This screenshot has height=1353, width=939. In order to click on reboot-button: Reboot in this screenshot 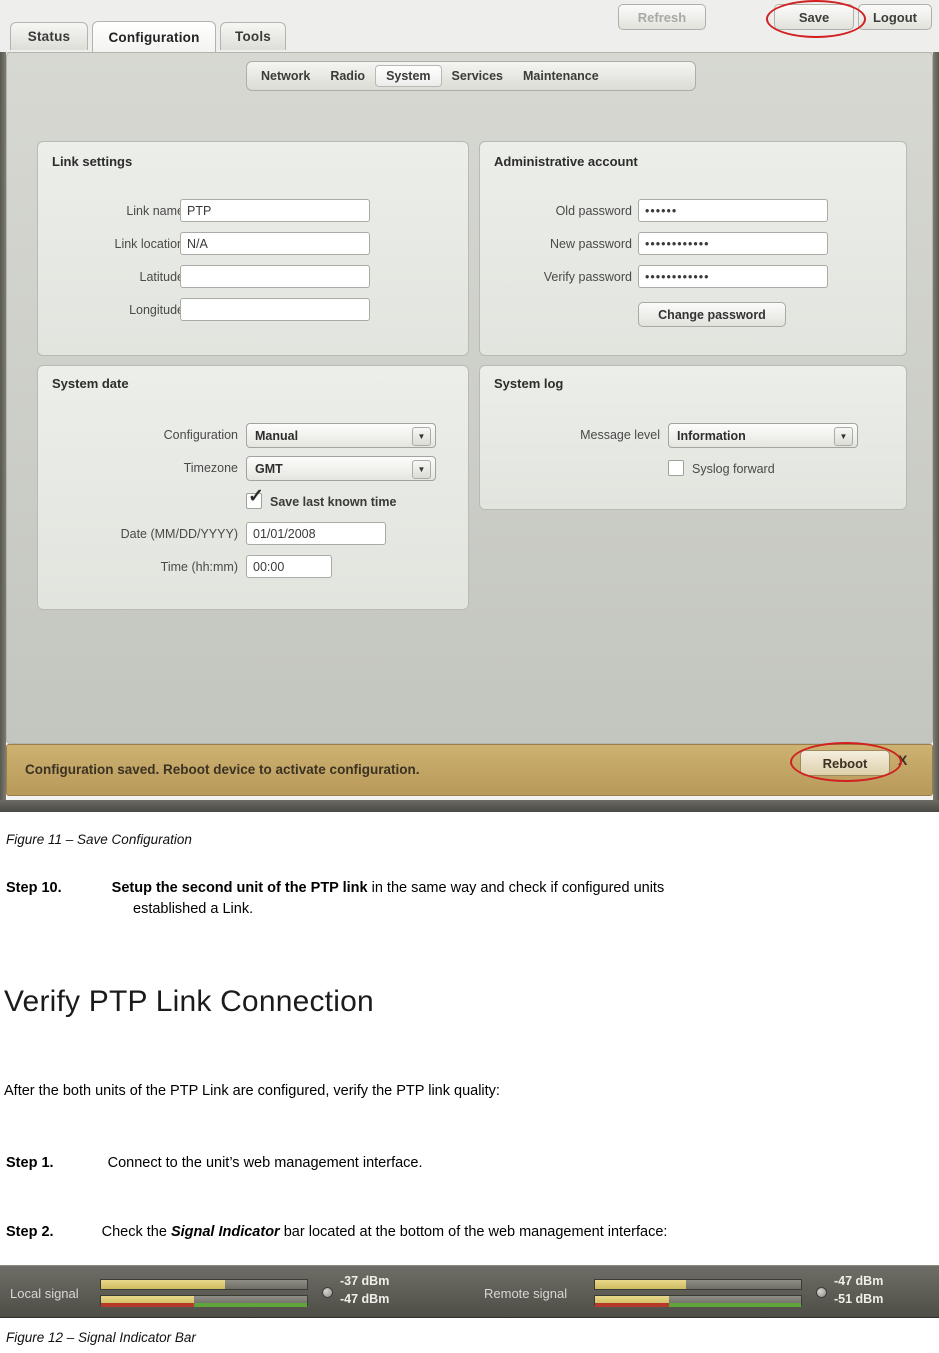, I will do `click(845, 763)`.